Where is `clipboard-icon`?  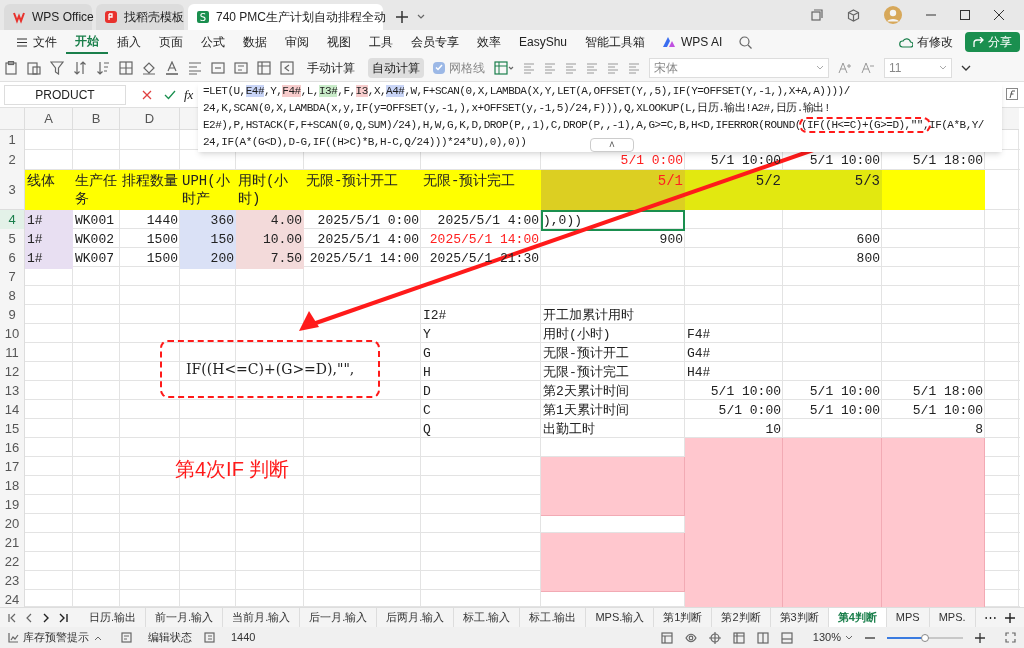
clipboard-icon is located at coordinates (11, 67).